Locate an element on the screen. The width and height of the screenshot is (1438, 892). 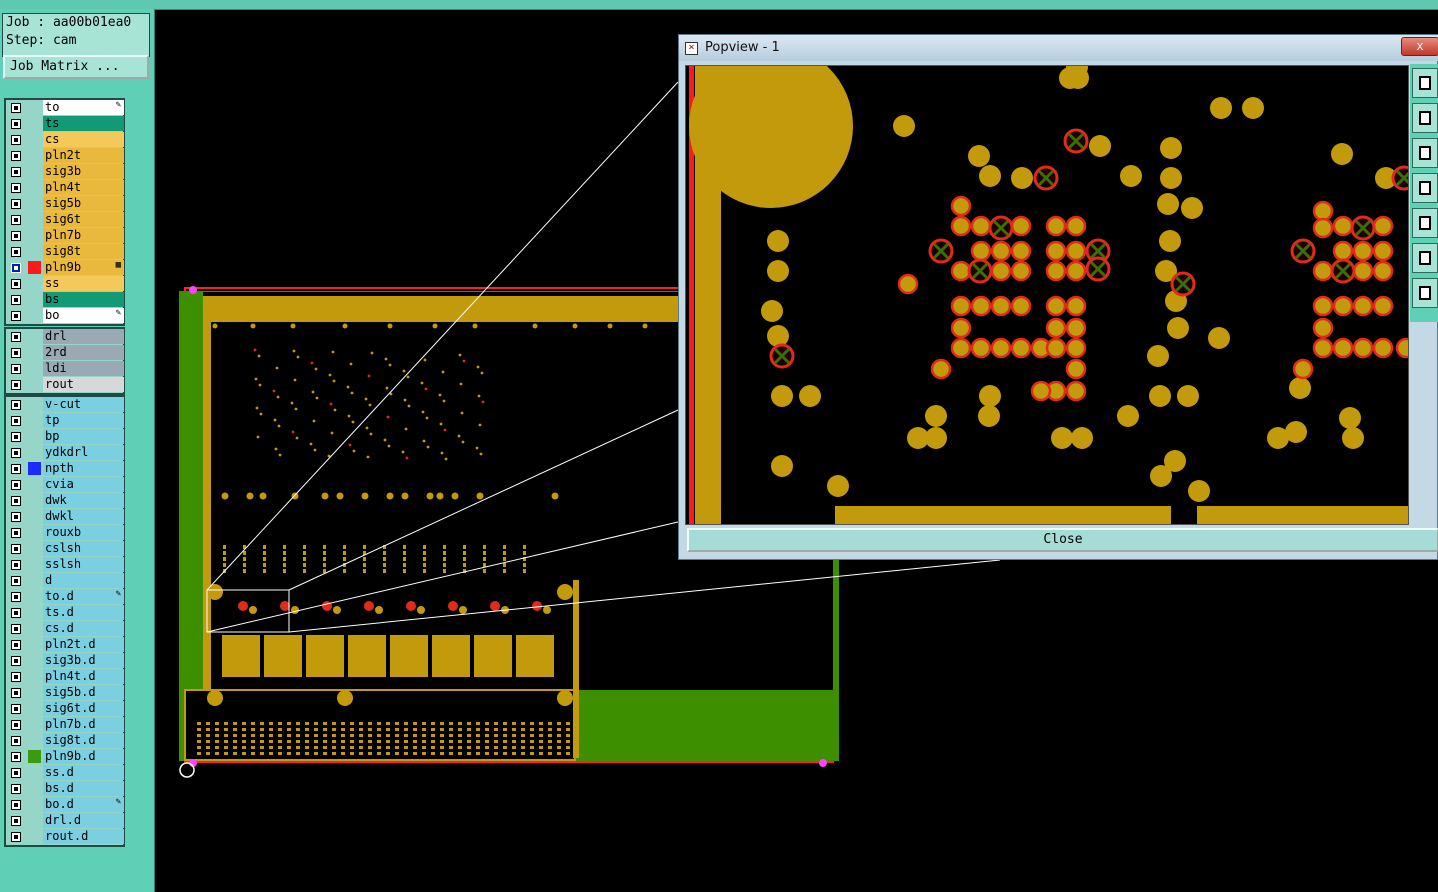
layer-row-pln7b.d: pln7b.d is located at coordinates (65, 725).